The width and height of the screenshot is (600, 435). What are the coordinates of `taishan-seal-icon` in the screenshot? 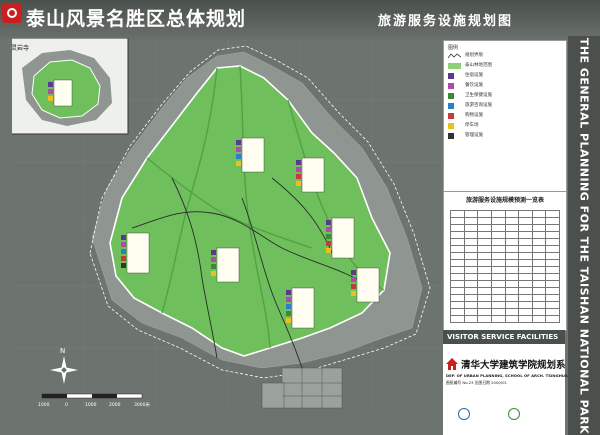 It's located at (12, 13).